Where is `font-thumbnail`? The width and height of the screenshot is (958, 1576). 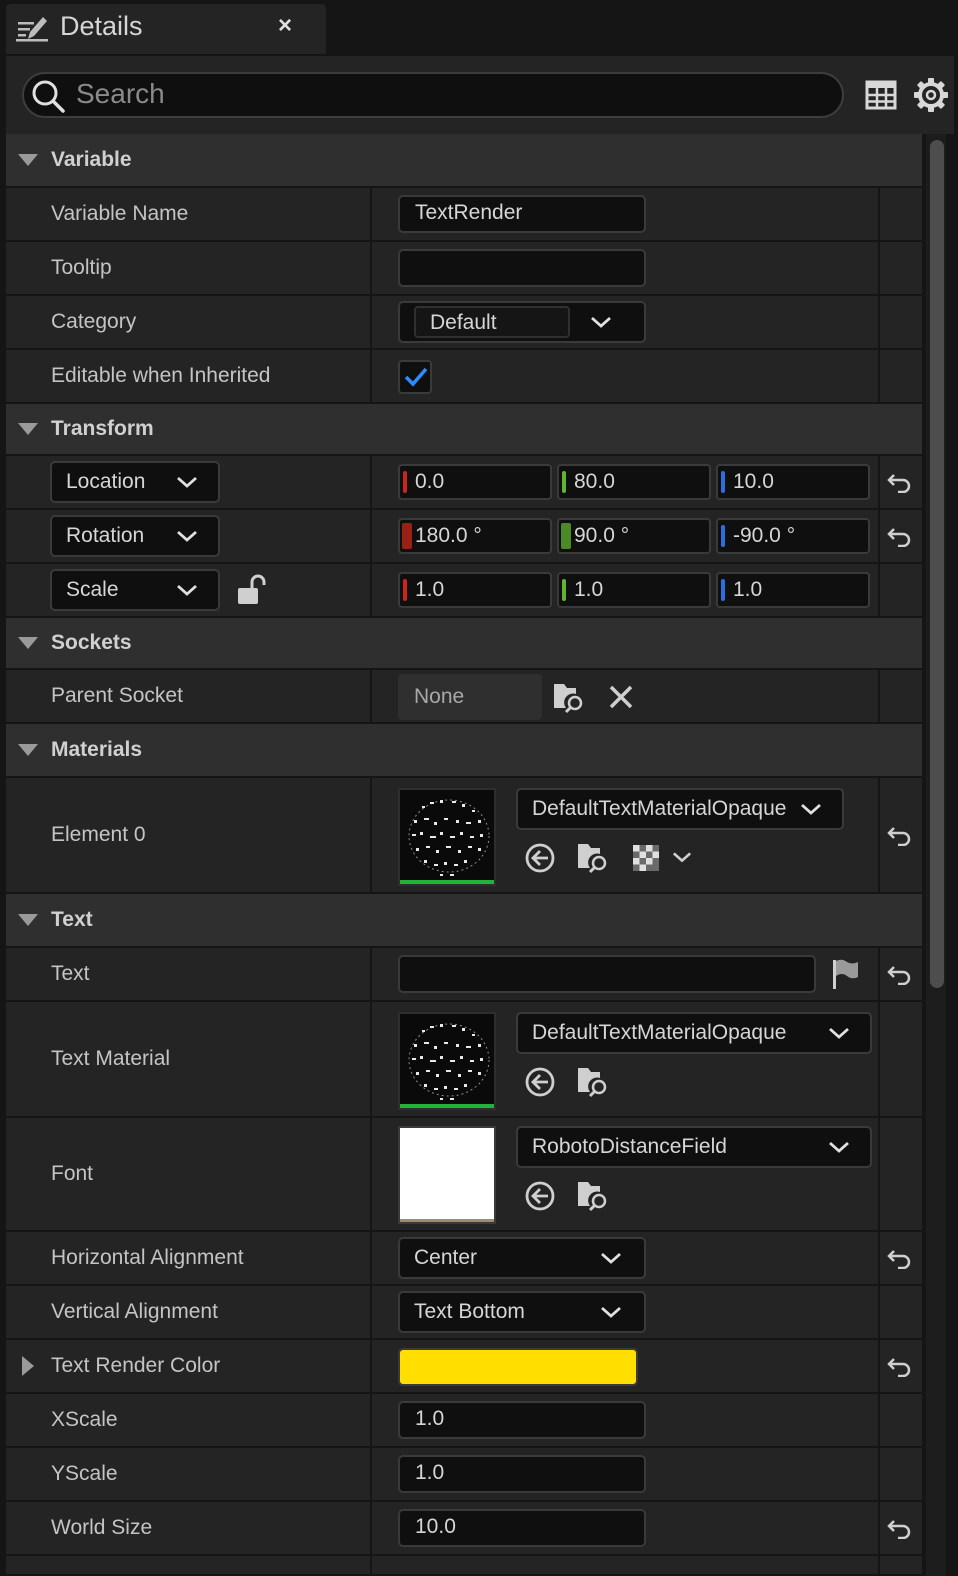
font-thumbnail is located at coordinates (447, 1175).